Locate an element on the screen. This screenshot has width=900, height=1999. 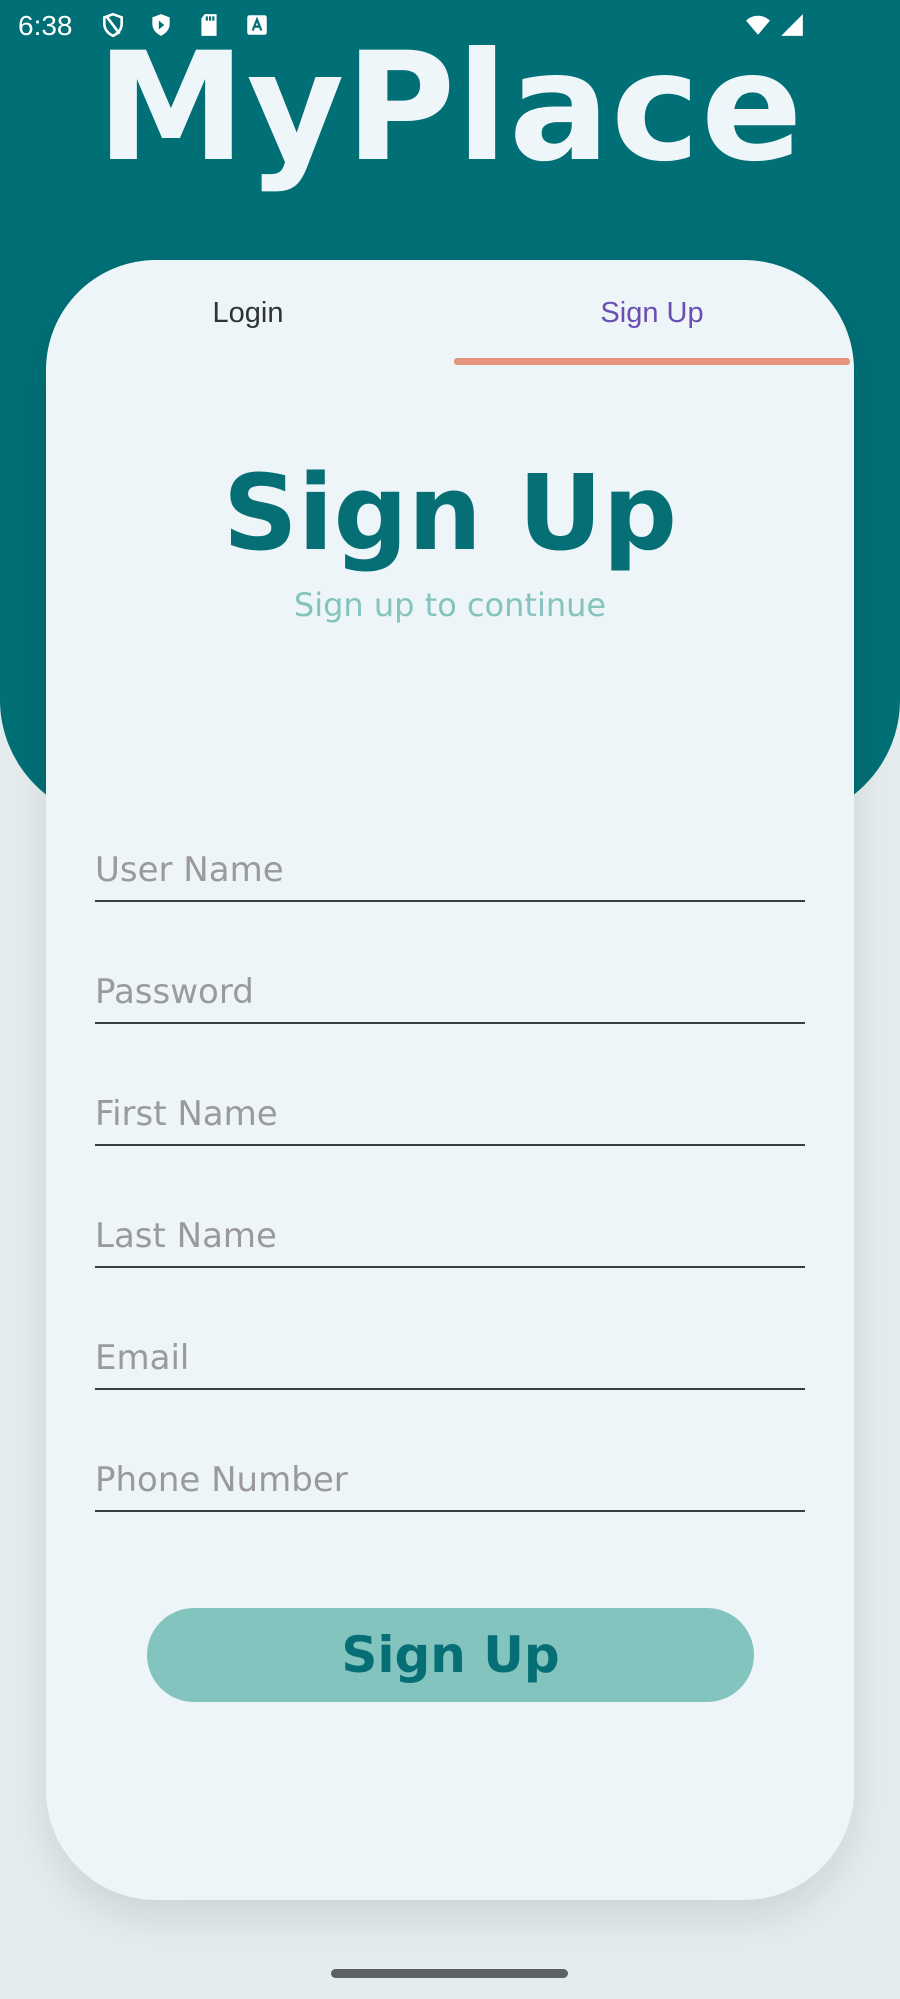
password-field is located at coordinates (450, 992).